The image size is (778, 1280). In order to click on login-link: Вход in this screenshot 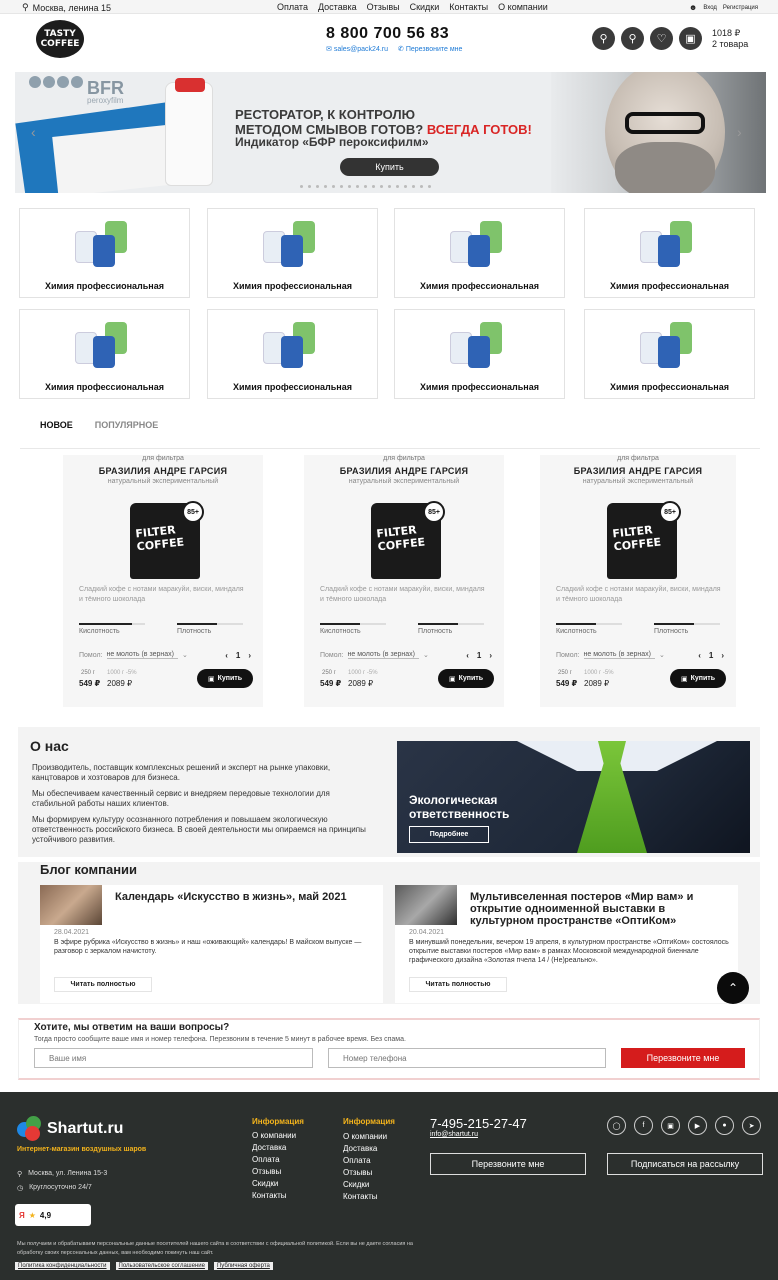, I will do `click(710, 8)`.